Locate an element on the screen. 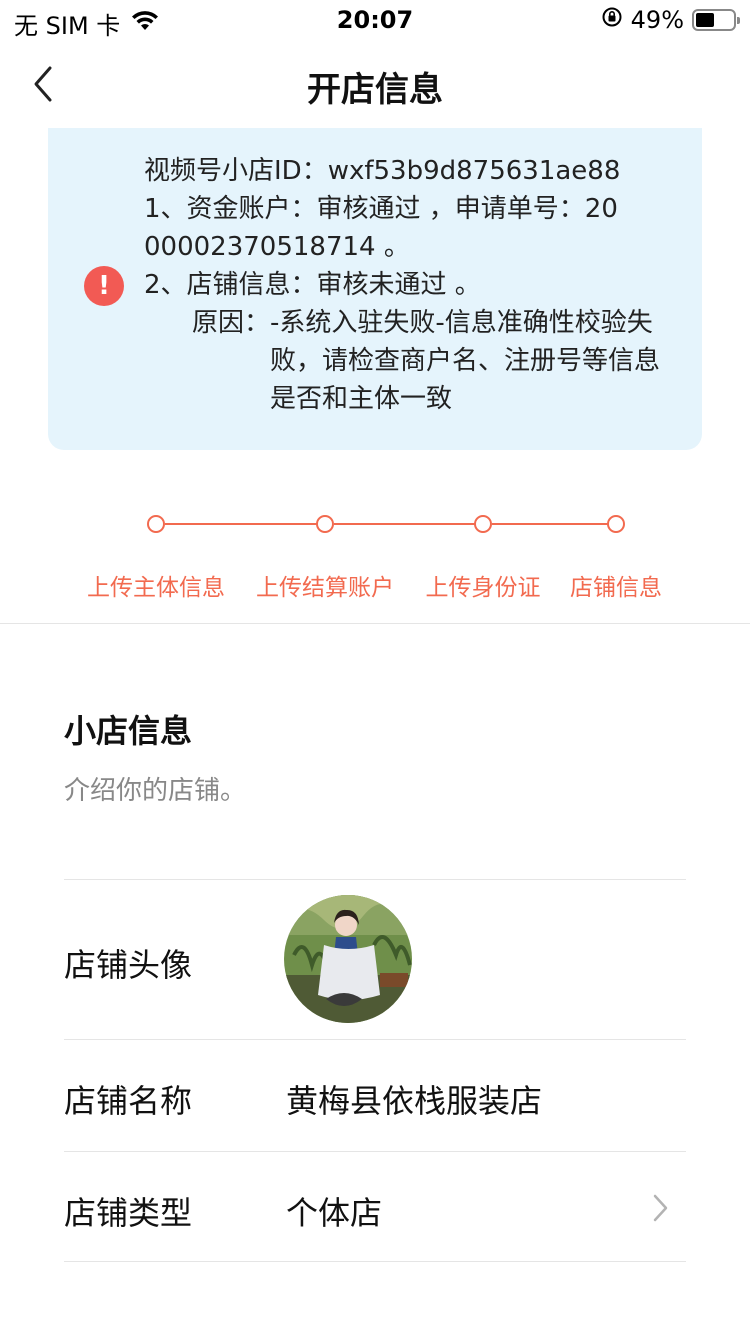  progress-steps: 上传主体信息 上传结算账户 上传身份证 店铺信息 is located at coordinates (375, 560).